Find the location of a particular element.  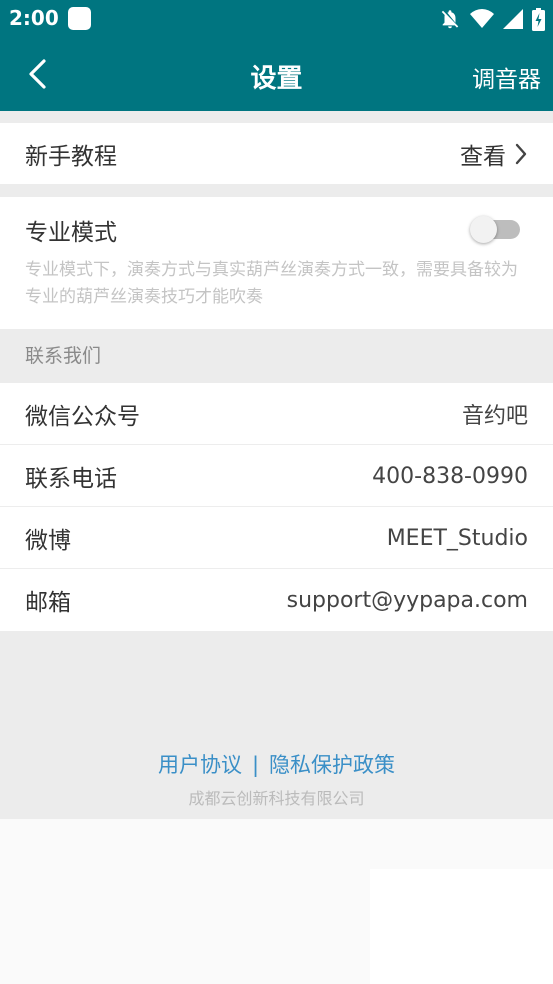

contact-label: 微博 is located at coordinates (48, 541).